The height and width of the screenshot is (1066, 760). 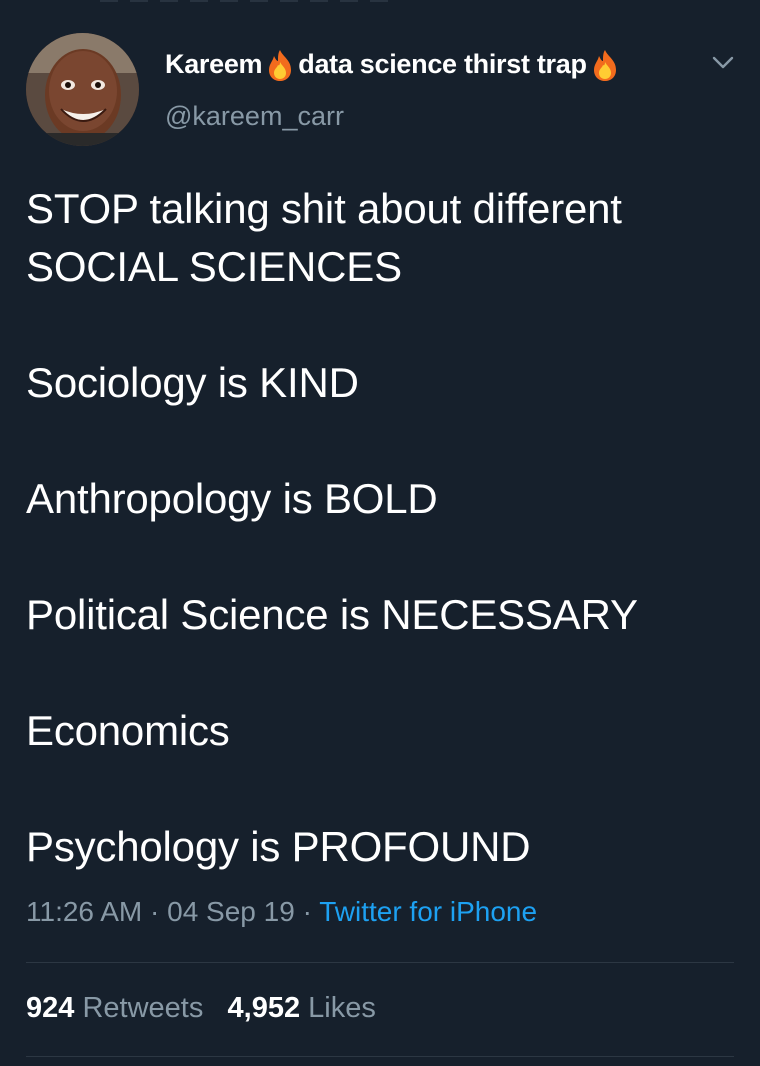 What do you see at coordinates (264, 1008) in the screenshot?
I see `likes-count: 4,952` at bounding box center [264, 1008].